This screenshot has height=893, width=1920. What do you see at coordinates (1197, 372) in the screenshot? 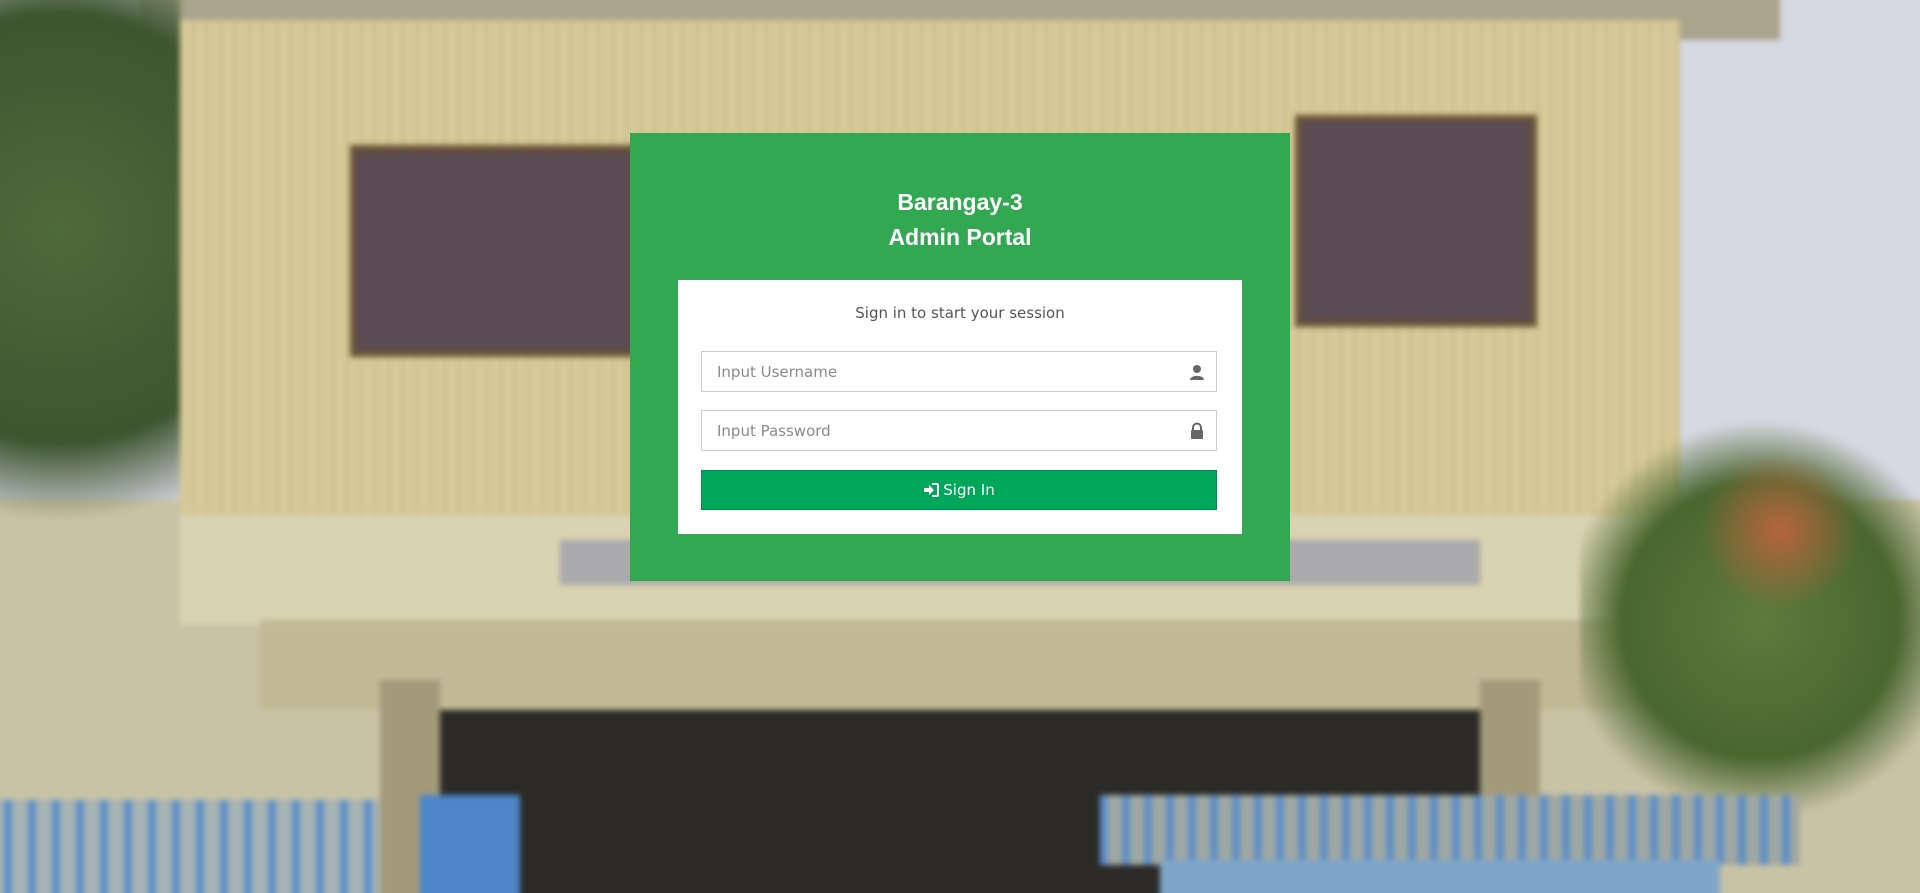
I see `user-icon` at bounding box center [1197, 372].